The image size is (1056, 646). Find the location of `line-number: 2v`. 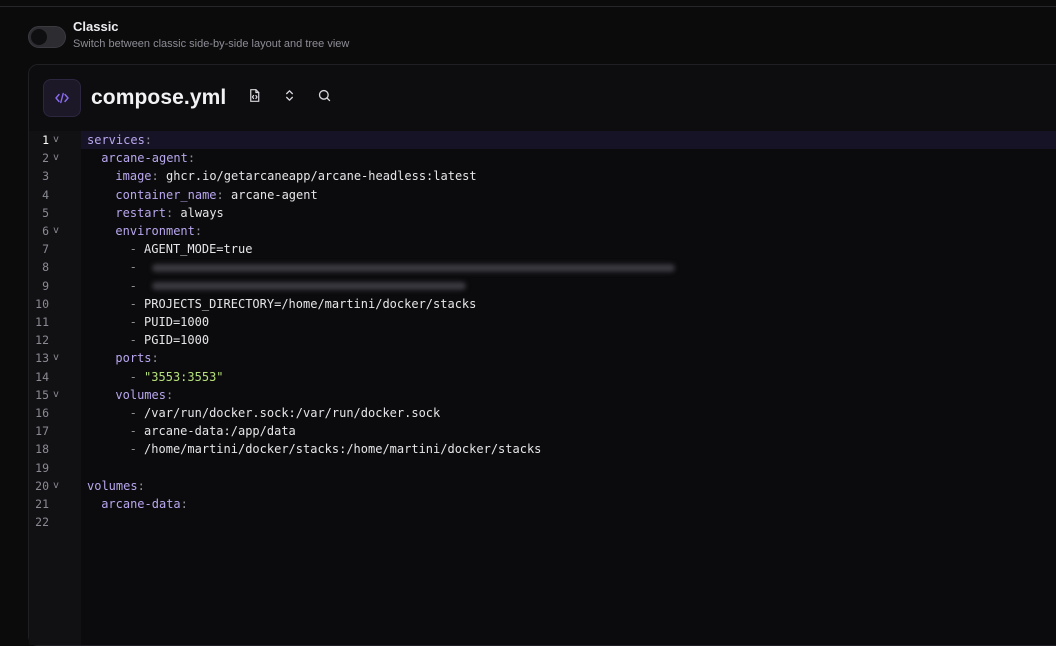

line-number: 2v is located at coordinates (55, 158).